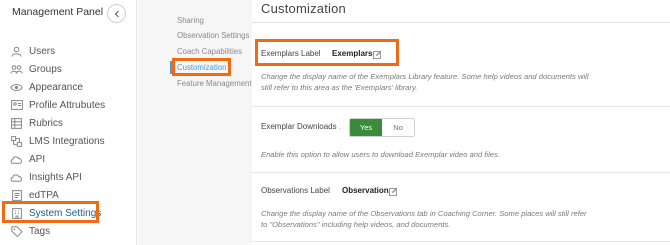 The image size is (670, 245). What do you see at coordinates (16, 141) in the screenshot?
I see `integrations-icon` at bounding box center [16, 141].